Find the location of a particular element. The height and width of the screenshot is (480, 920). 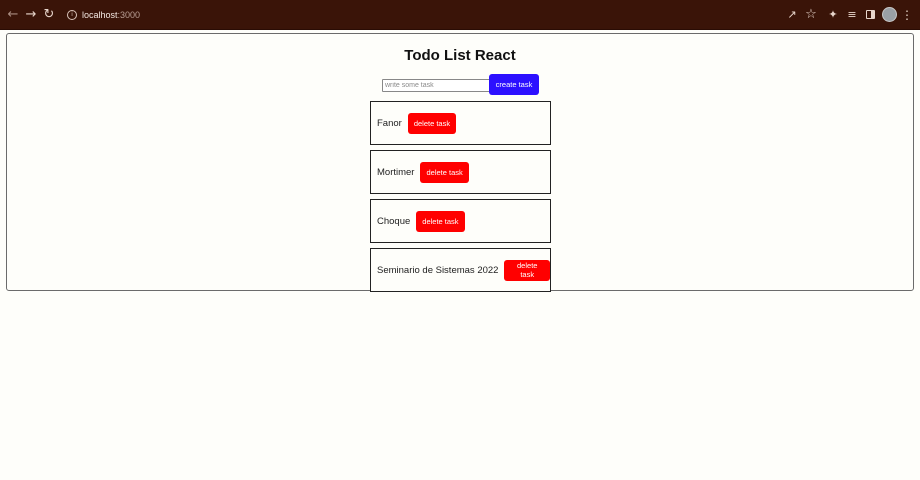

task-text: Choque is located at coordinates (394, 221).